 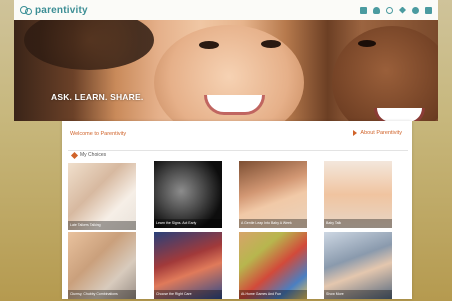 I want to click on play-arrow-icon, so click(x=355, y=133).